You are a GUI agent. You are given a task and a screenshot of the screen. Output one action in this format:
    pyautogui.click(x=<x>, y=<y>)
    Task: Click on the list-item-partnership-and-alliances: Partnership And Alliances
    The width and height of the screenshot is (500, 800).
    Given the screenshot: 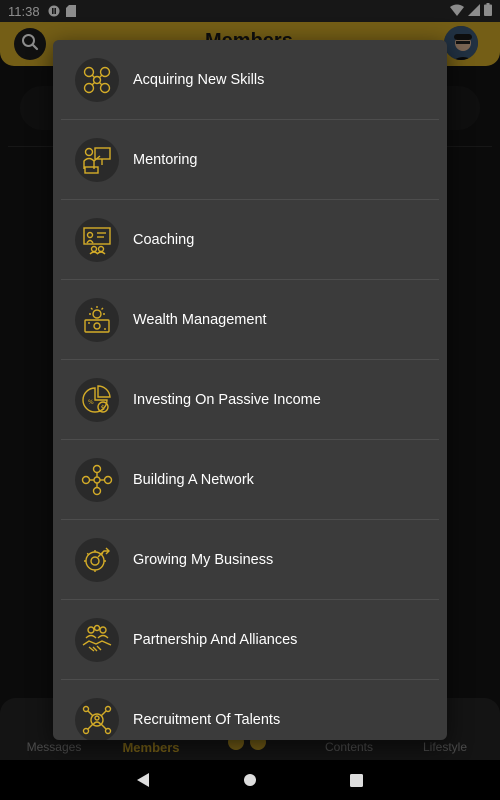 What is the action you would take?
    pyautogui.click(x=250, y=640)
    